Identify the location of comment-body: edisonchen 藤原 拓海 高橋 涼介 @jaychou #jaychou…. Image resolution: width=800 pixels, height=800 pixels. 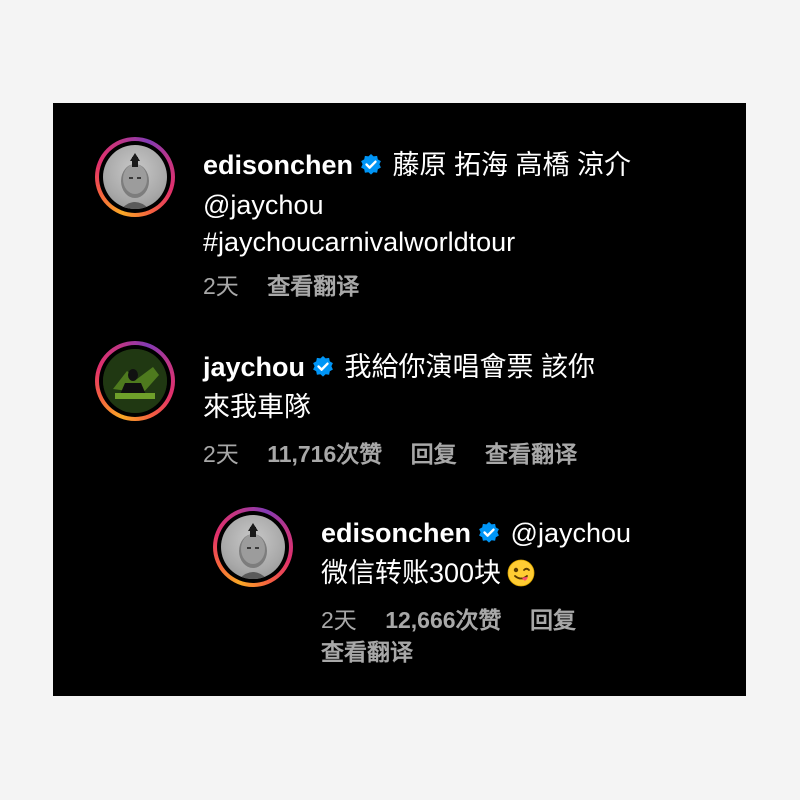
(463, 204).